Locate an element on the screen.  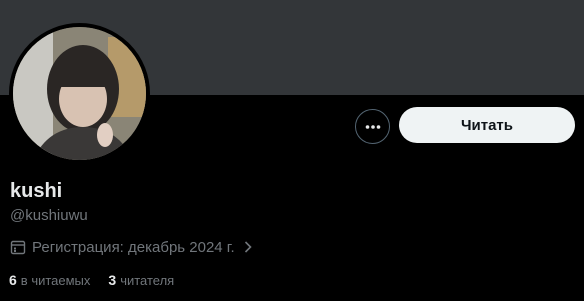
follow-button: Читать is located at coordinates (487, 125).